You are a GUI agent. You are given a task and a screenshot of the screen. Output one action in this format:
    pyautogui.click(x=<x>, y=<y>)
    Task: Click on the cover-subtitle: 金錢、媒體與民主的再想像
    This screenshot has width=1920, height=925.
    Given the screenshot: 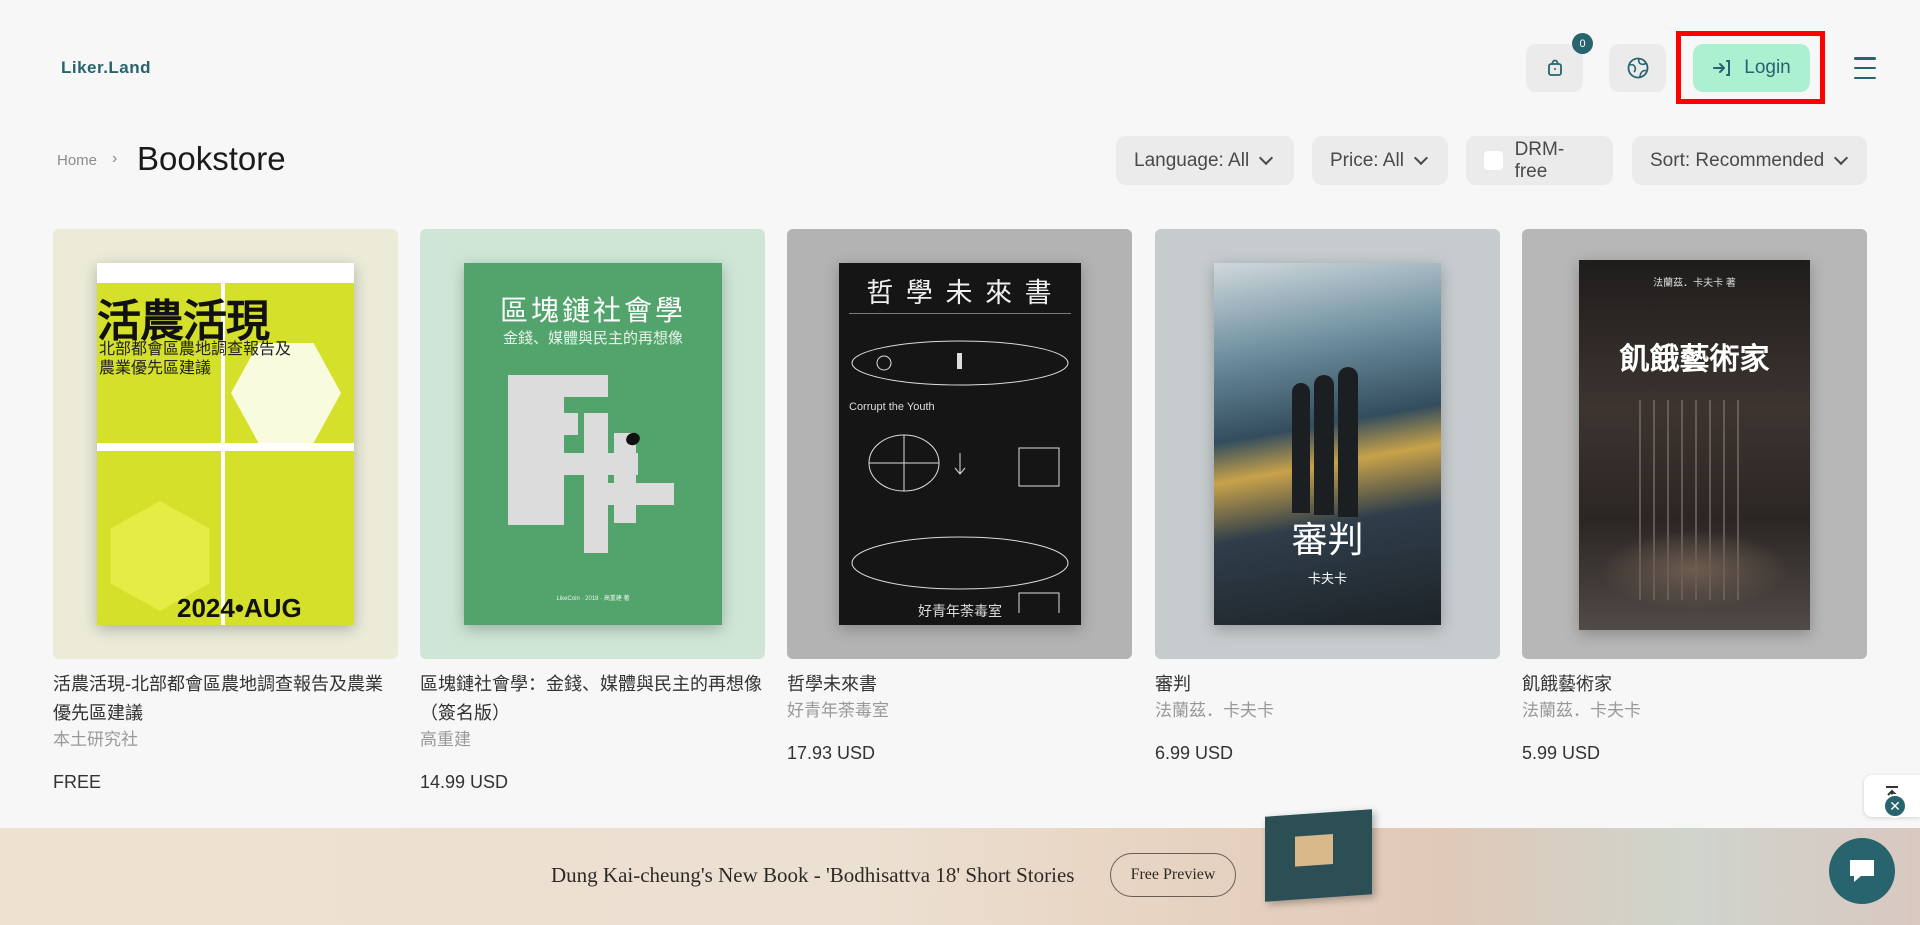 What is the action you would take?
    pyautogui.click(x=592, y=338)
    